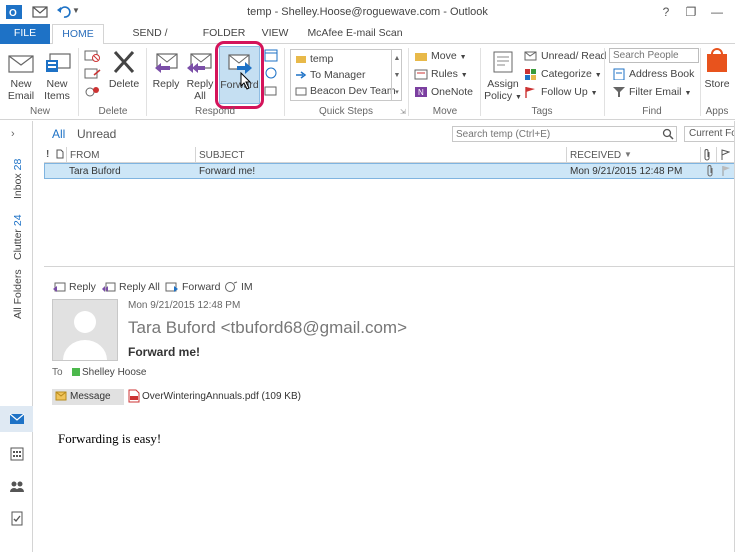 This screenshot has height=552, width=735. I want to click on message-tab: Message, so click(88, 397).